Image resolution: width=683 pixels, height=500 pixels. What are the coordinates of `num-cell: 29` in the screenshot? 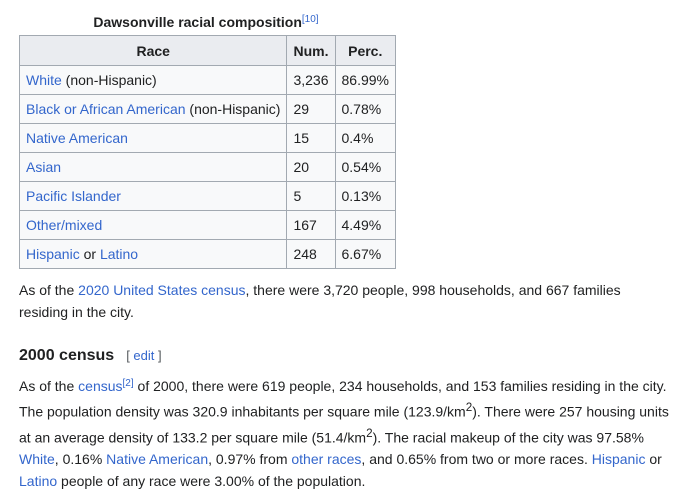 It's located at (311, 109).